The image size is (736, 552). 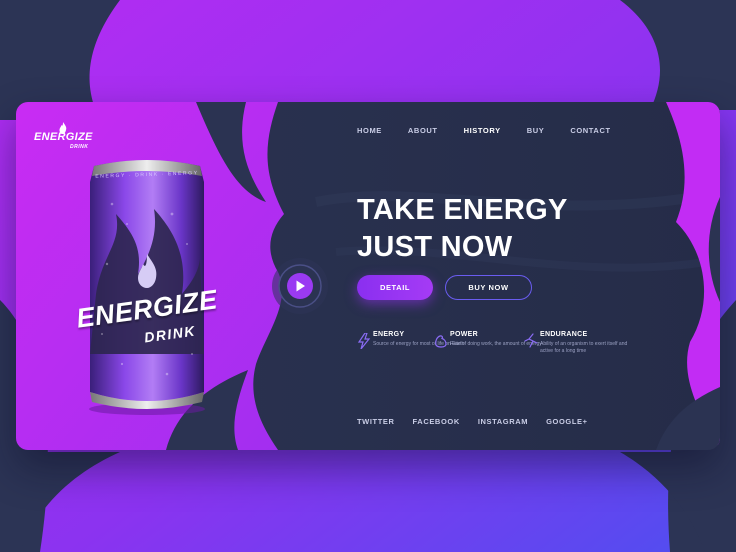 I want to click on feature-title: POWER, so click(x=464, y=334).